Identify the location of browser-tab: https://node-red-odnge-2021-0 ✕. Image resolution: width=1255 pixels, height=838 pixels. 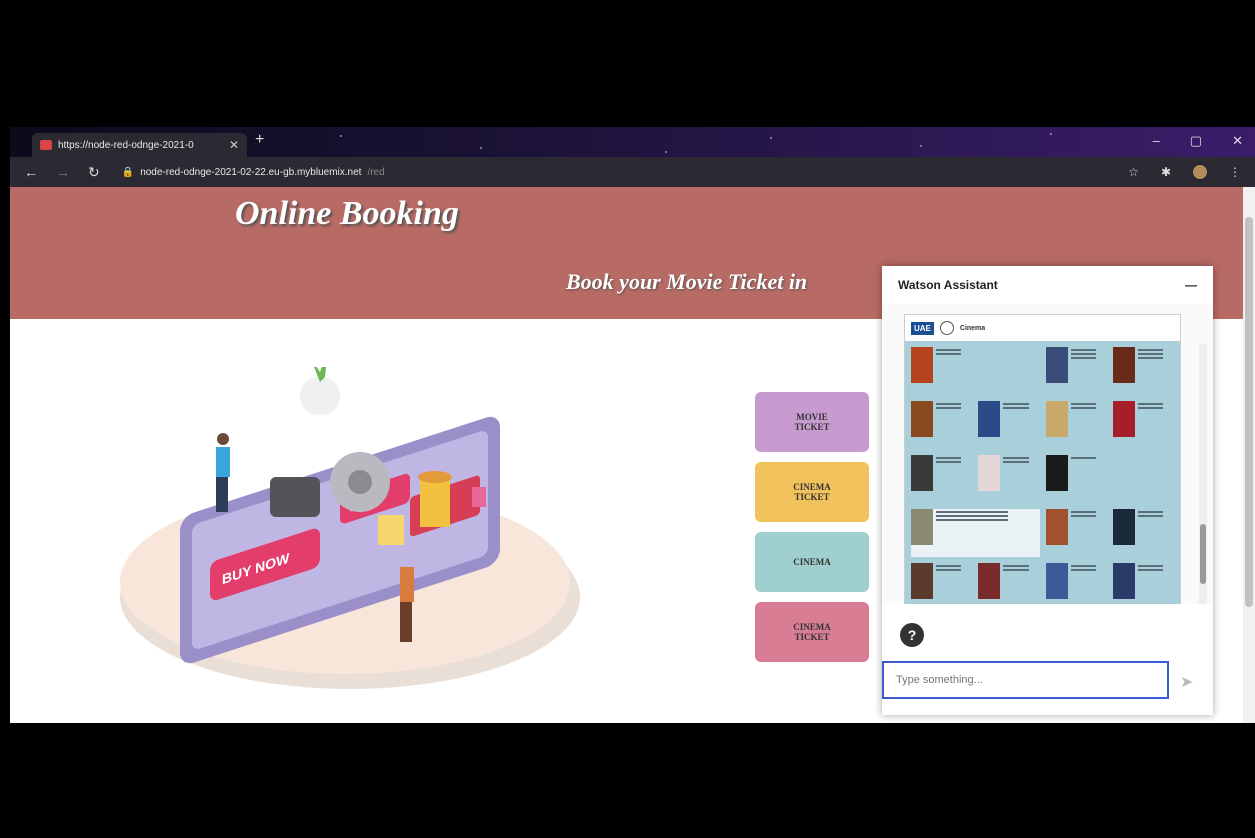
(139, 145).